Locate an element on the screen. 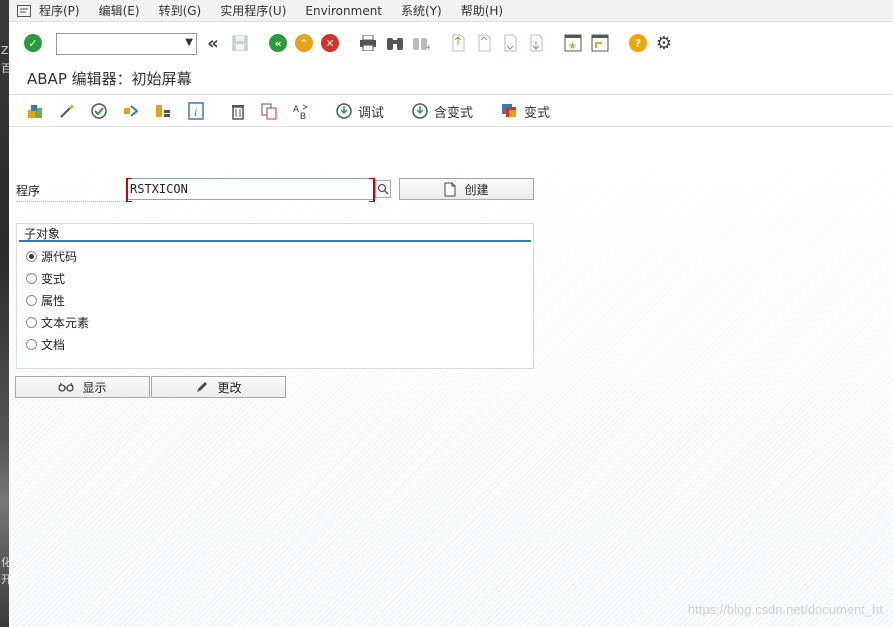 The height and width of the screenshot is (627, 893). debug-variant-label: 含变式 is located at coordinates (454, 113).